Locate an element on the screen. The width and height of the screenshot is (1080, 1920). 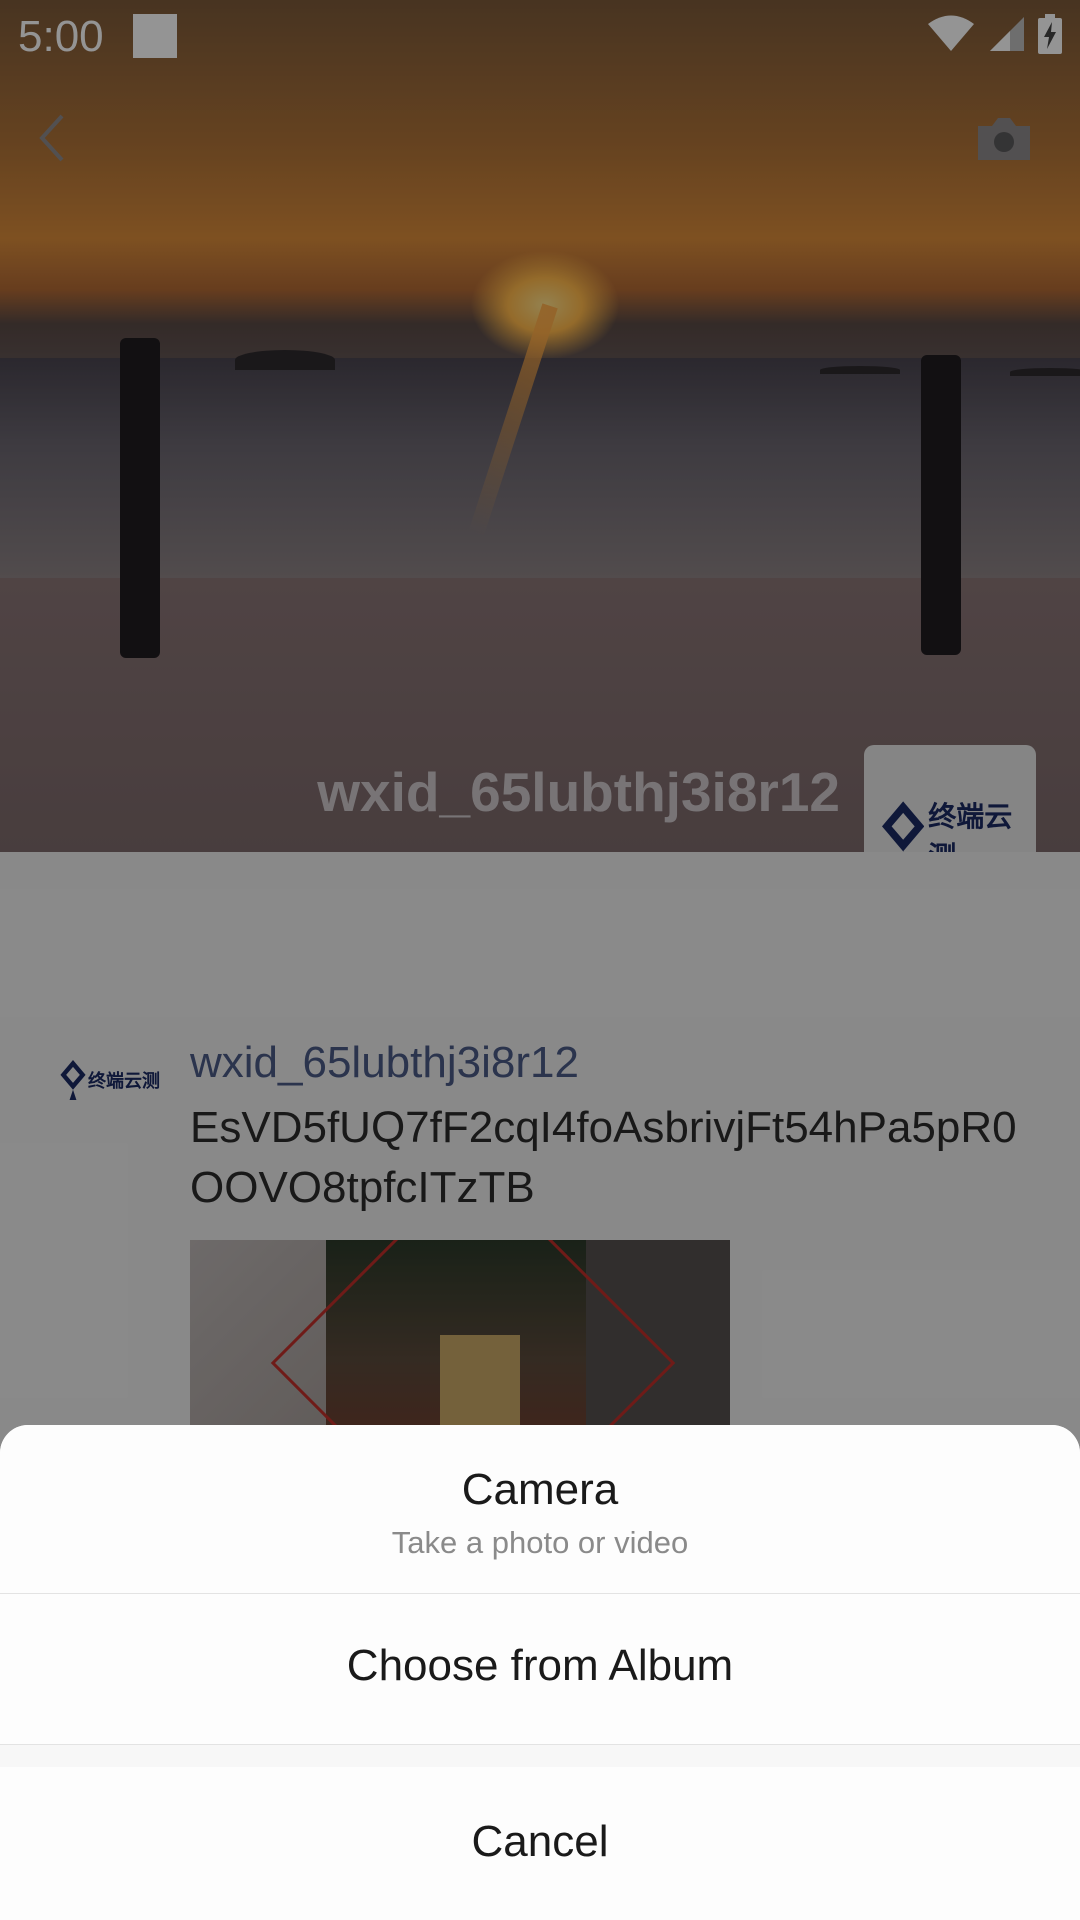
camera-option-title: Camera is located at coordinates (540, 1489).